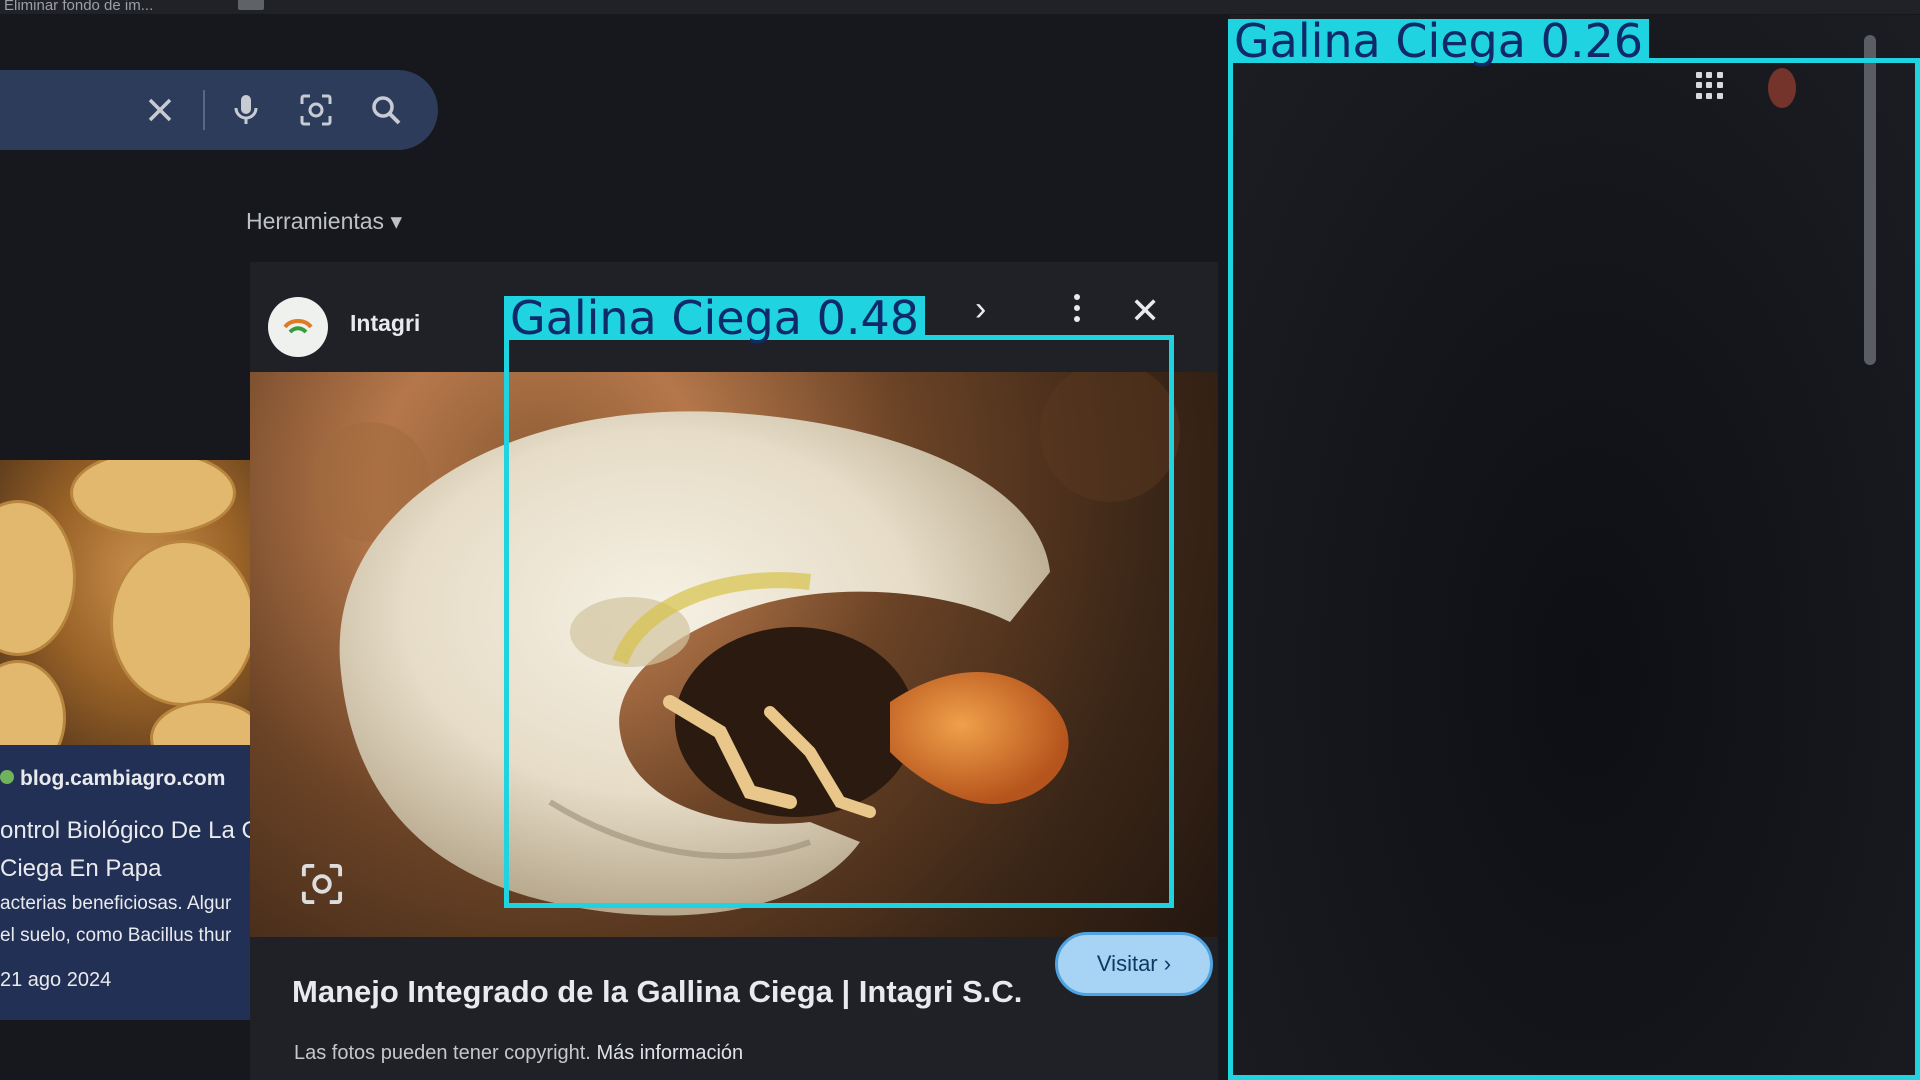  I want to click on visit-label: Visitar, so click(1127, 963).